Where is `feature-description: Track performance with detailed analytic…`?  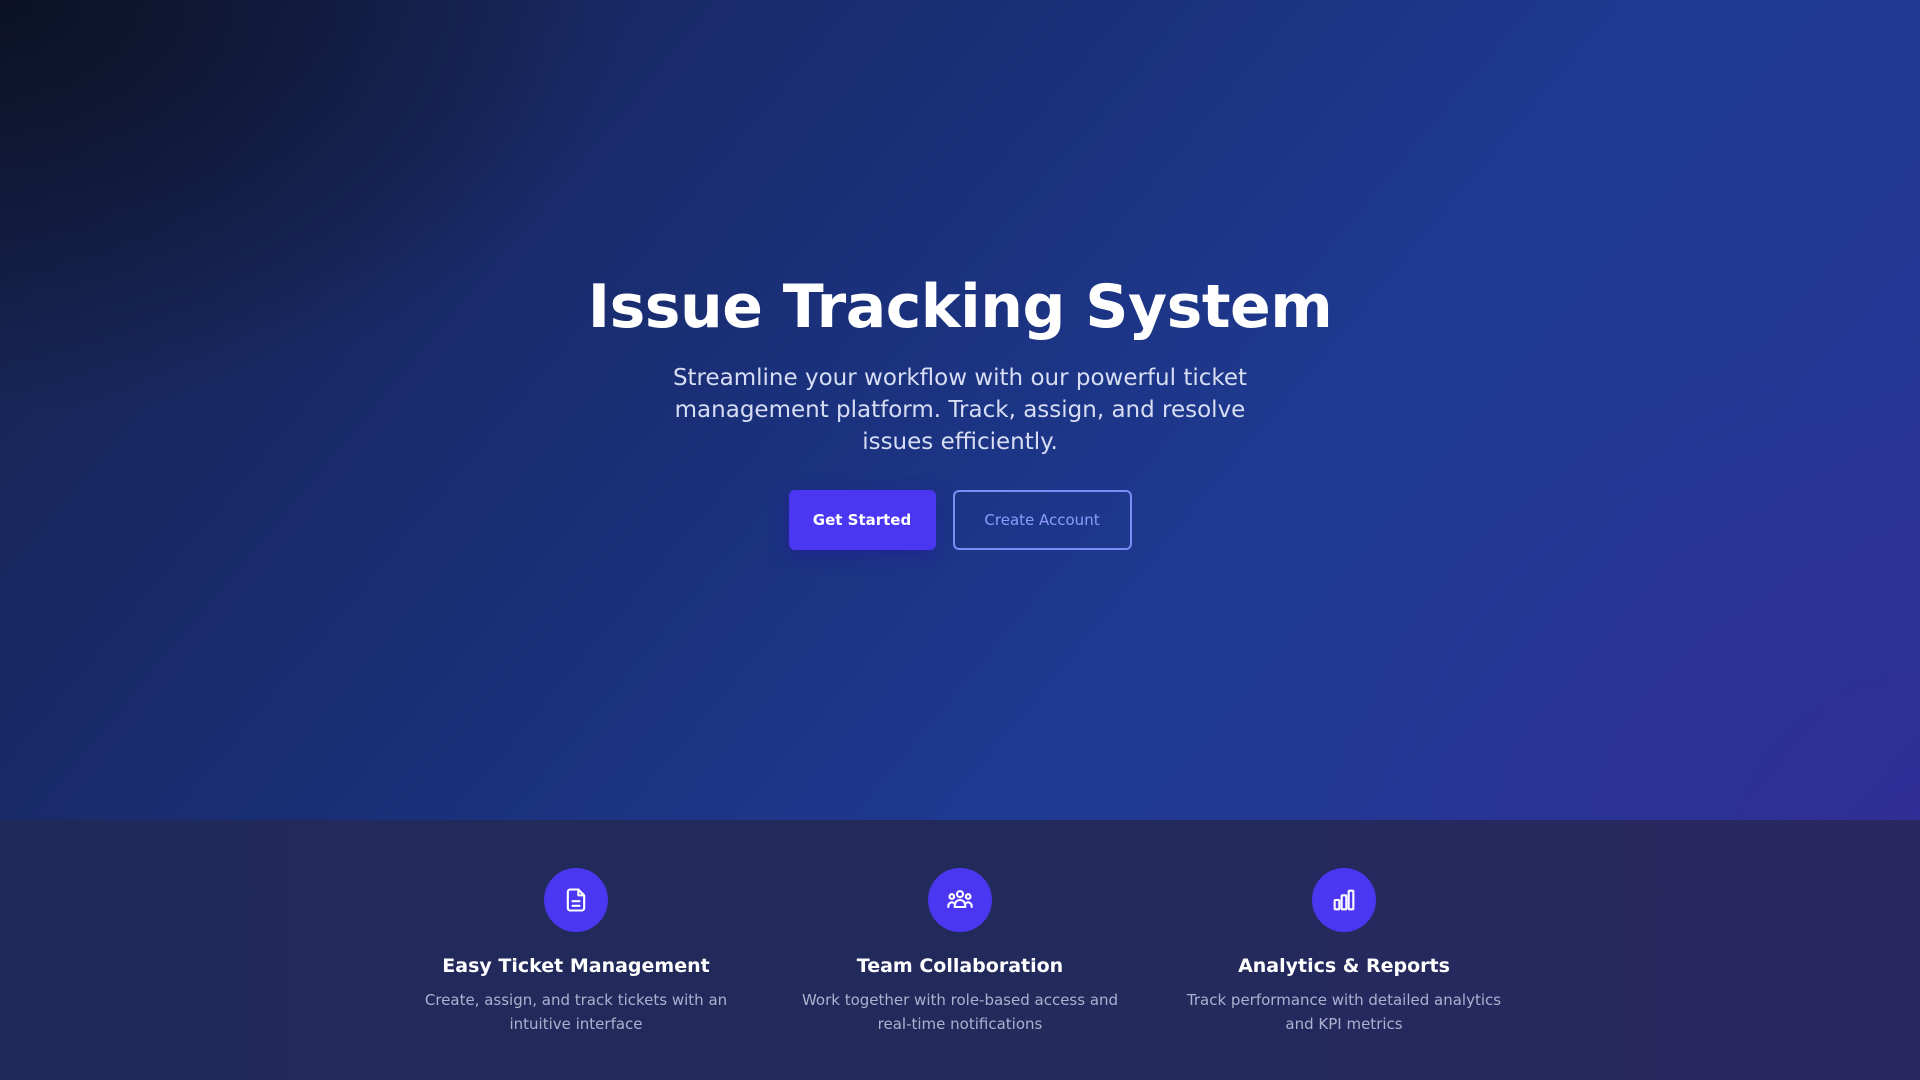
feature-description: Track performance with detailed analytic… is located at coordinates (1344, 1012).